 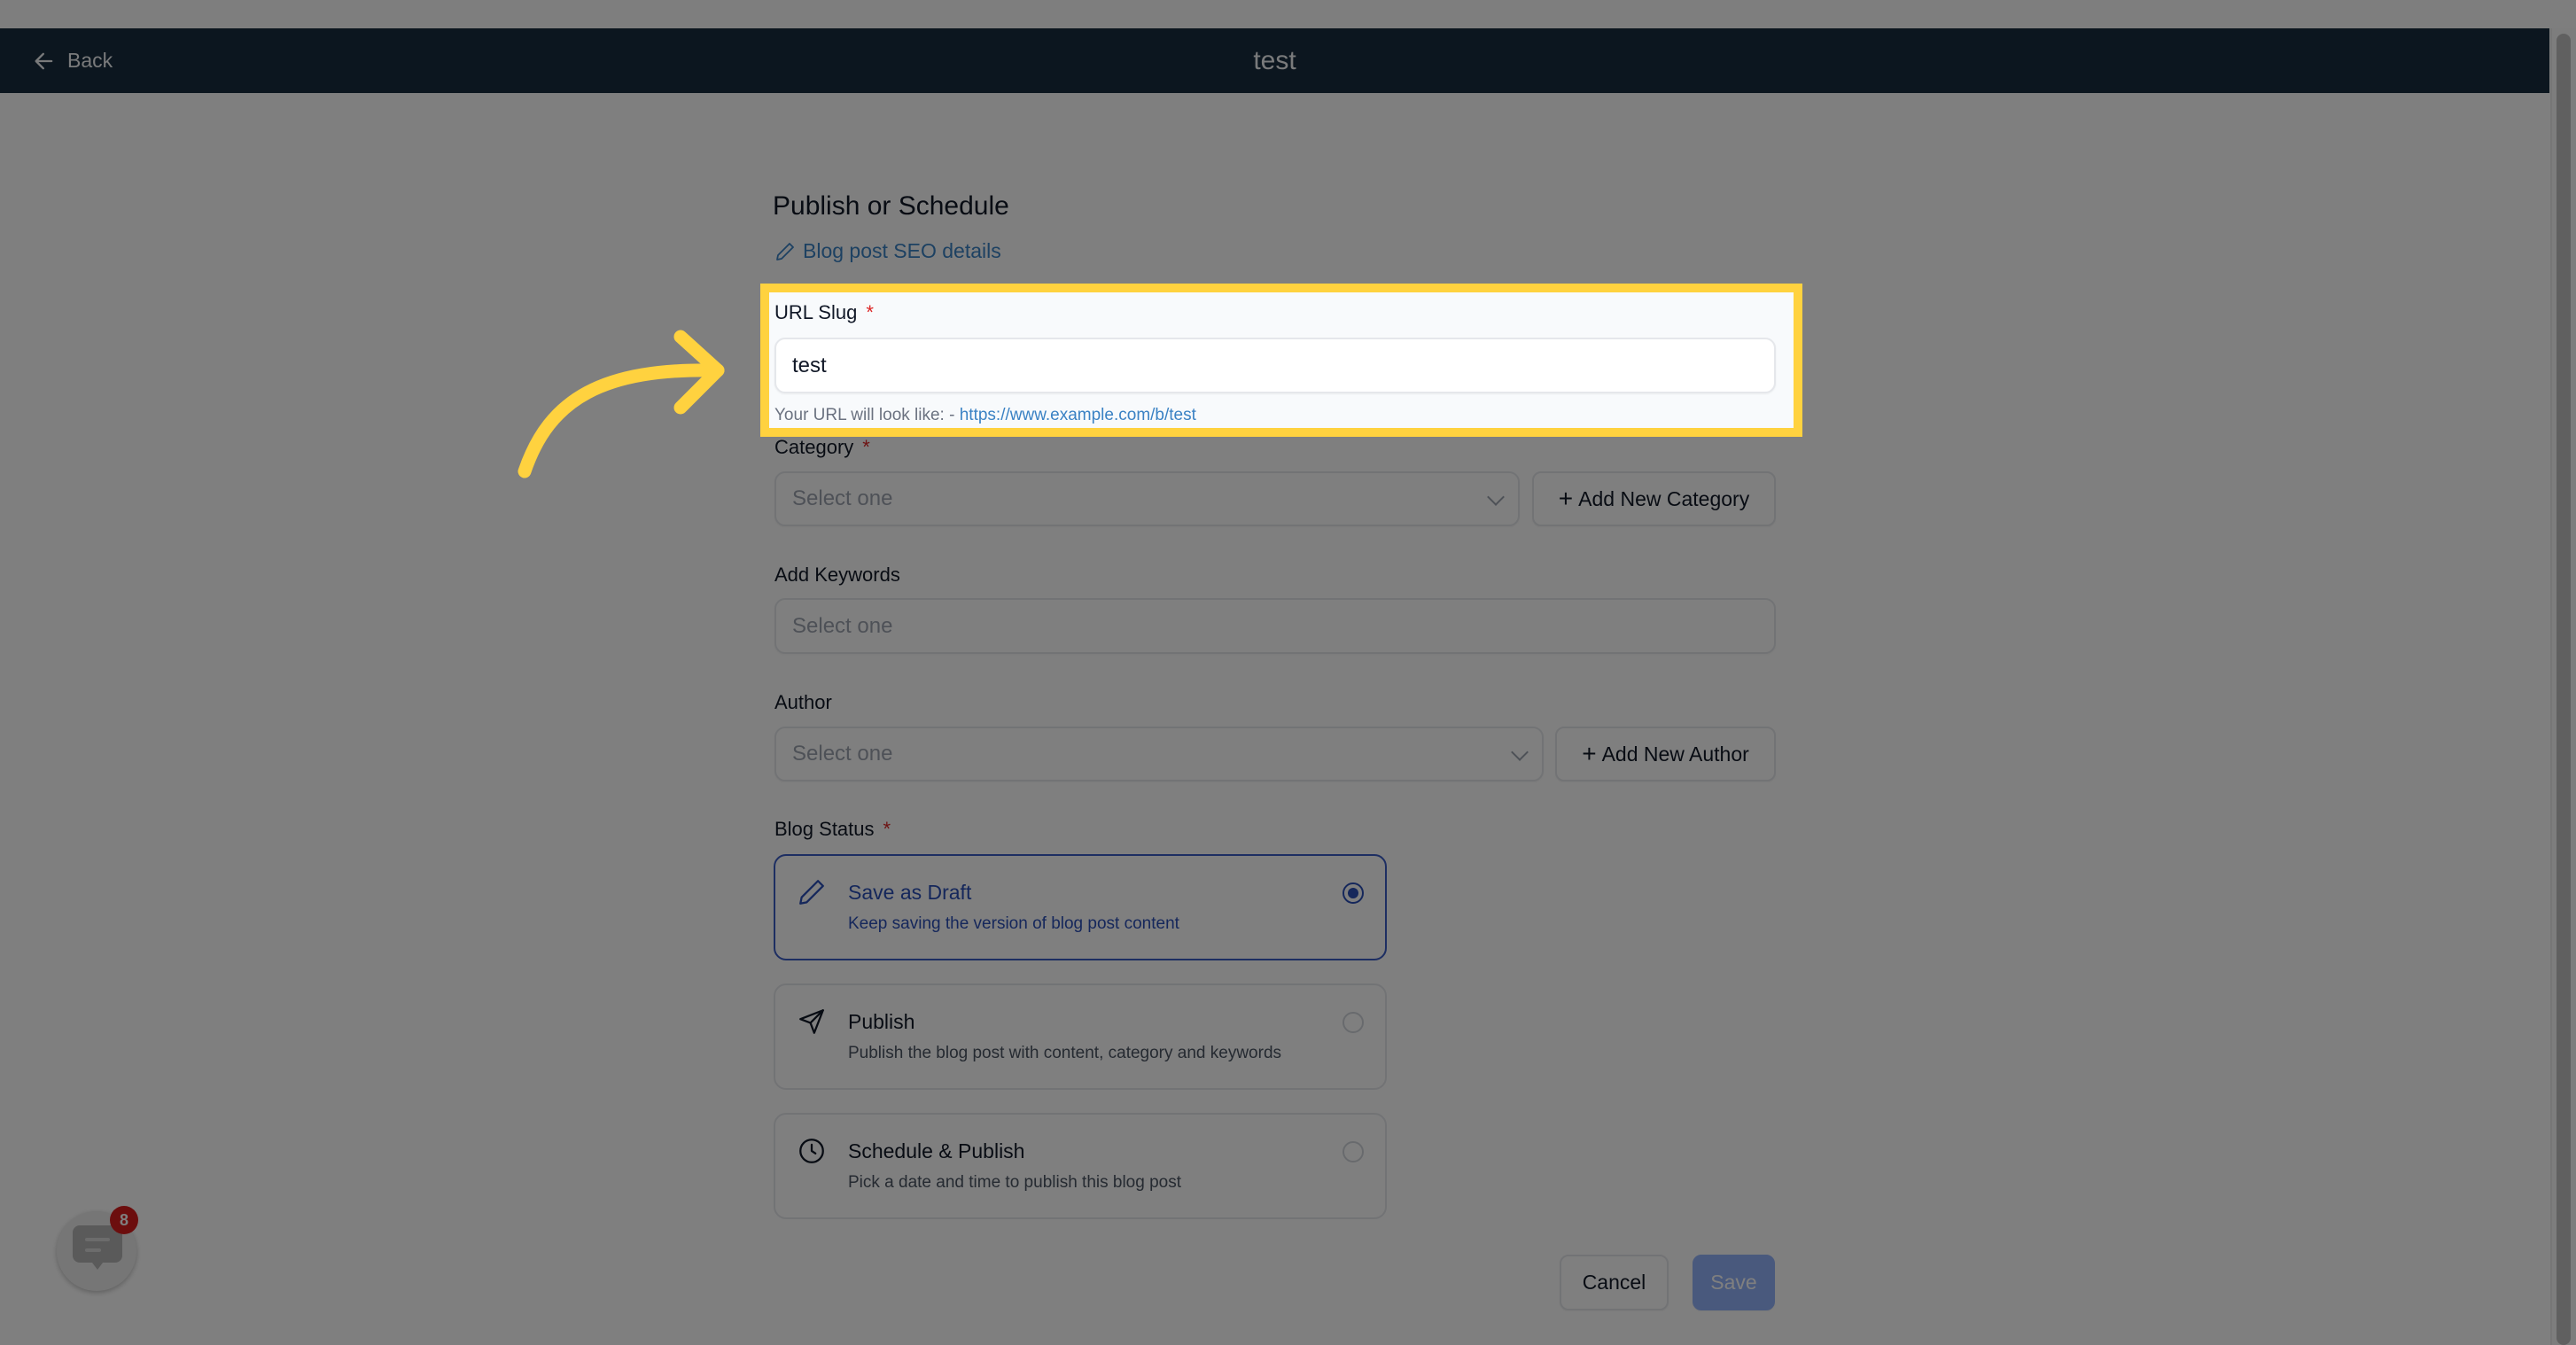 What do you see at coordinates (1675, 754) in the screenshot?
I see `add-author-label: Add New Author` at bounding box center [1675, 754].